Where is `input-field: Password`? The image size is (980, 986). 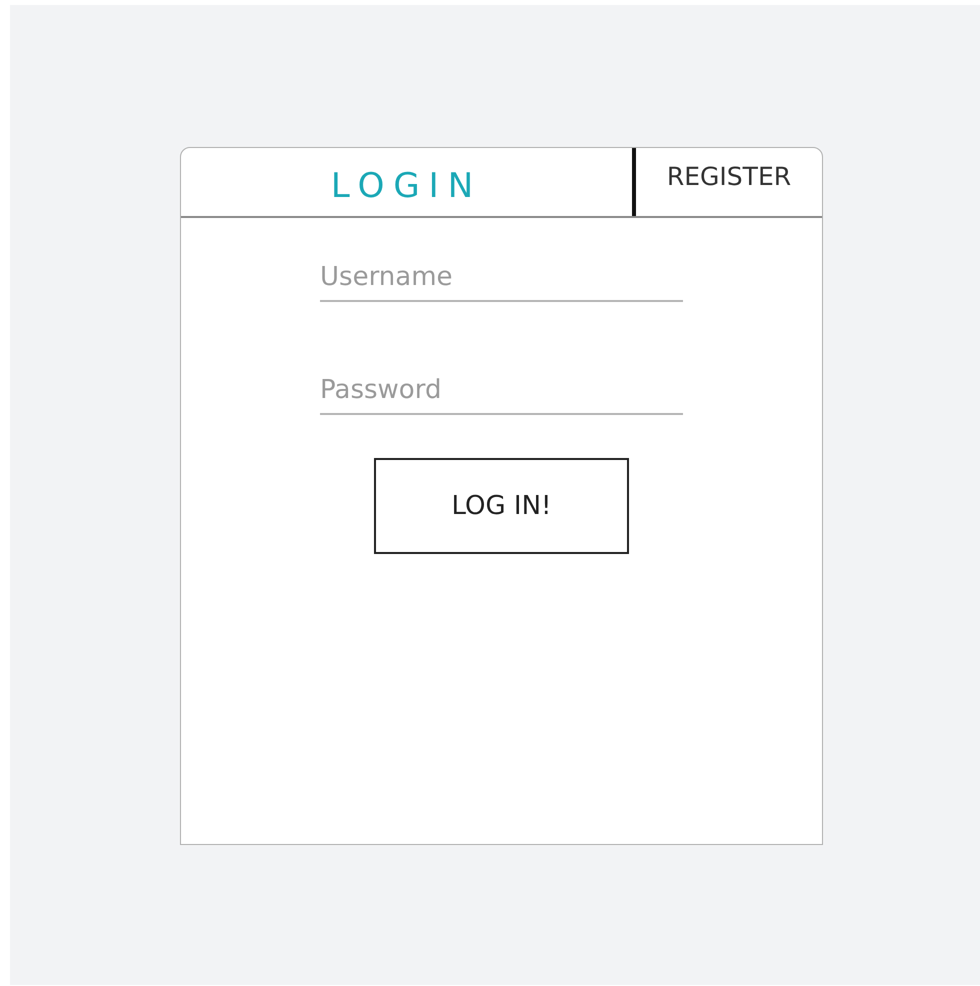
input-field: Password is located at coordinates (501, 391).